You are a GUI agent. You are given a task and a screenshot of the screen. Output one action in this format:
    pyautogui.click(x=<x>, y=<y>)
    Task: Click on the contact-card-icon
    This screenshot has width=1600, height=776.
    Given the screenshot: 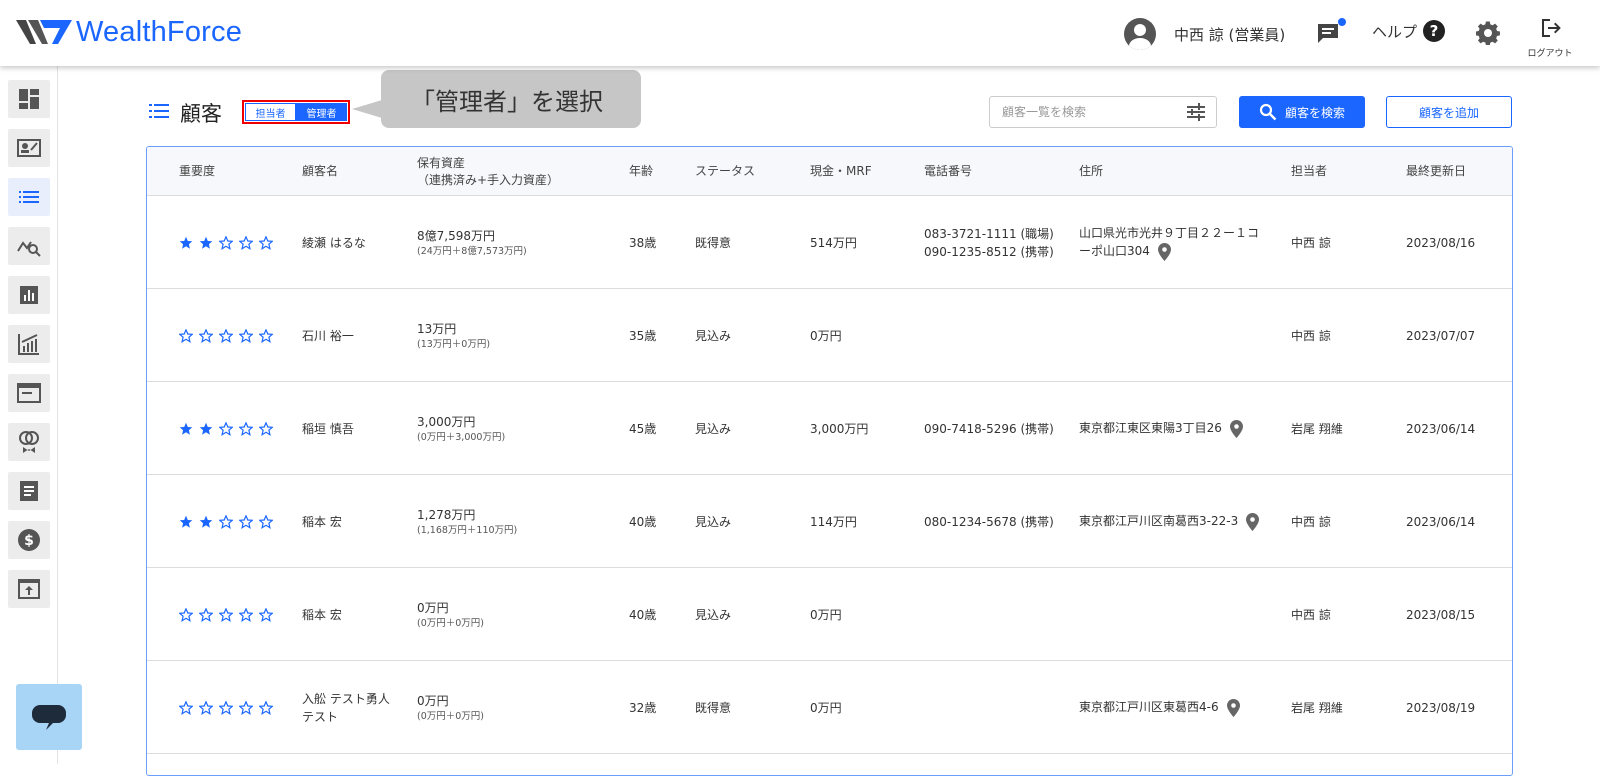 What is the action you would take?
    pyautogui.click(x=29, y=148)
    